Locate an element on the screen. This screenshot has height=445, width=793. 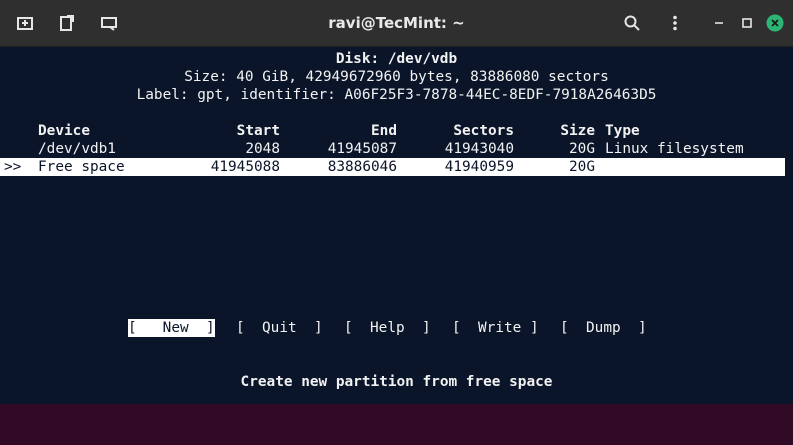
col-header-device: Device is located at coordinates (64, 131).